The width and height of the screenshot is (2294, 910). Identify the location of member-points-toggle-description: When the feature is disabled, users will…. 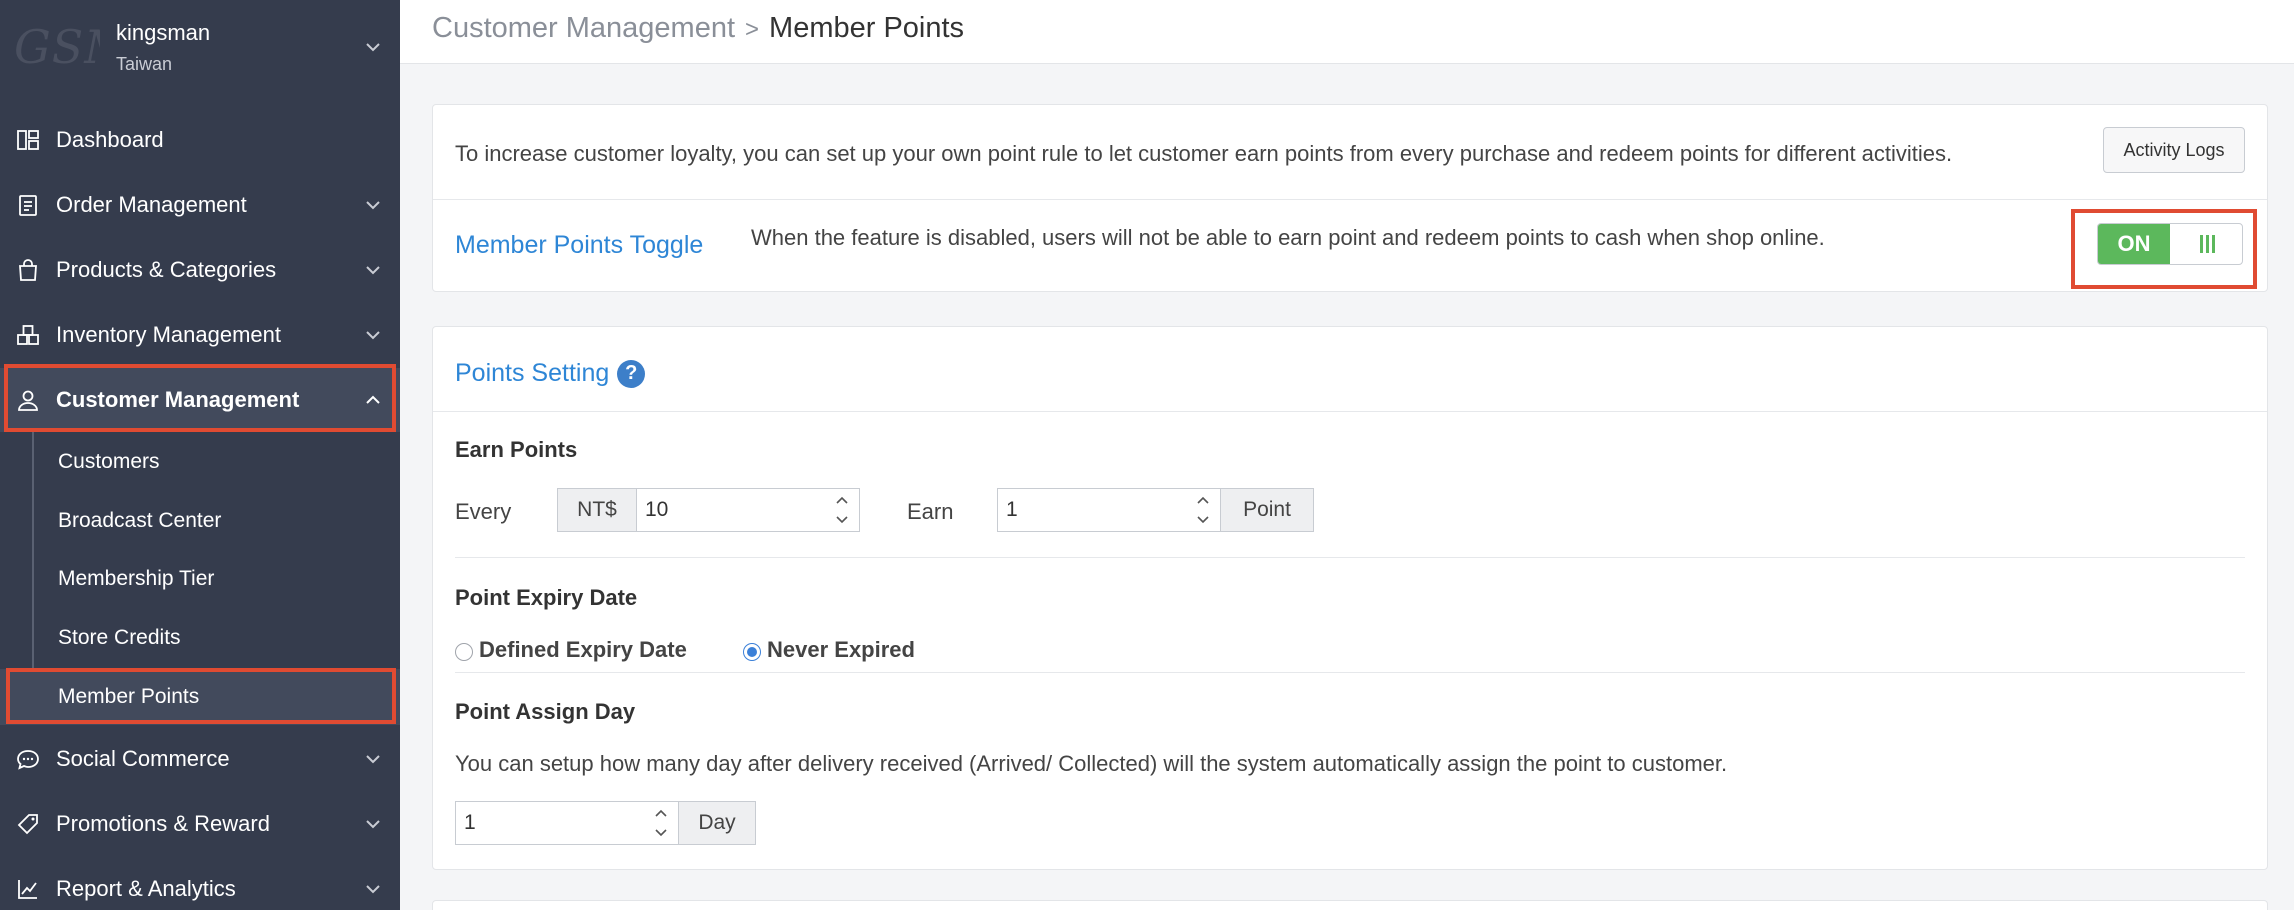
(1288, 237).